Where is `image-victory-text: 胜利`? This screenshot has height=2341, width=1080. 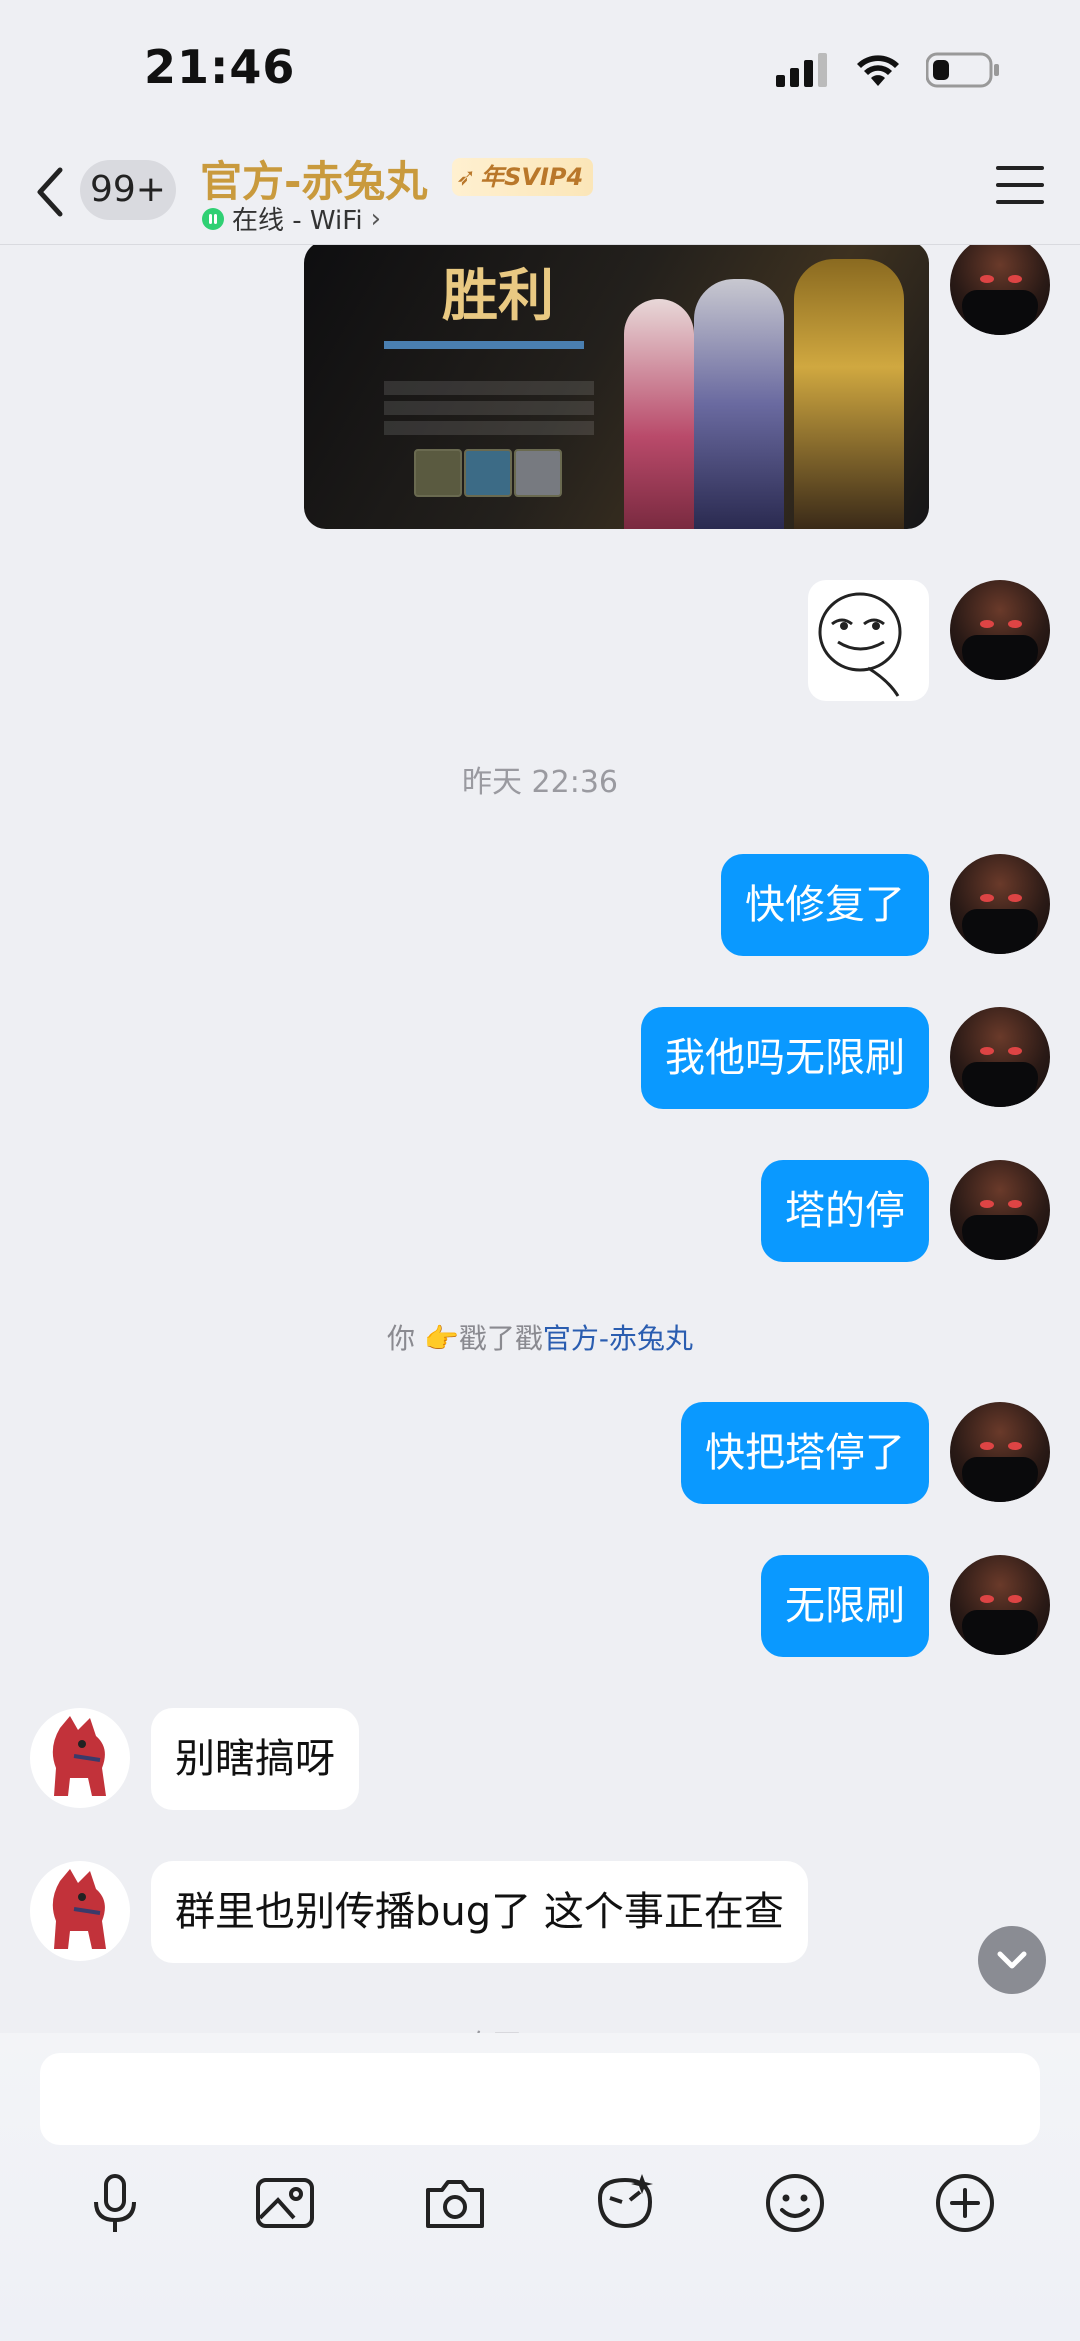 image-victory-text: 胜利 is located at coordinates (498, 296).